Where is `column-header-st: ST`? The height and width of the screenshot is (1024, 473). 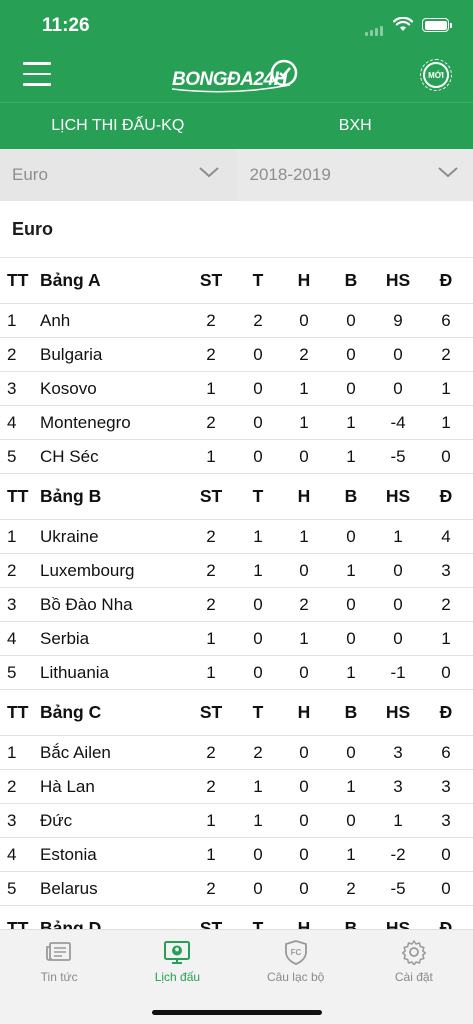 column-header-st: ST is located at coordinates (211, 924).